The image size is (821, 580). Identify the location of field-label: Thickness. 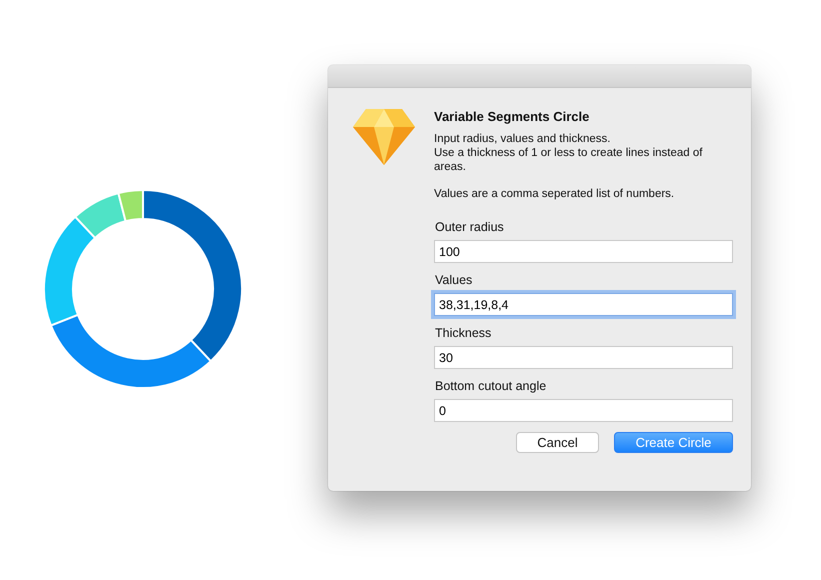
(463, 333).